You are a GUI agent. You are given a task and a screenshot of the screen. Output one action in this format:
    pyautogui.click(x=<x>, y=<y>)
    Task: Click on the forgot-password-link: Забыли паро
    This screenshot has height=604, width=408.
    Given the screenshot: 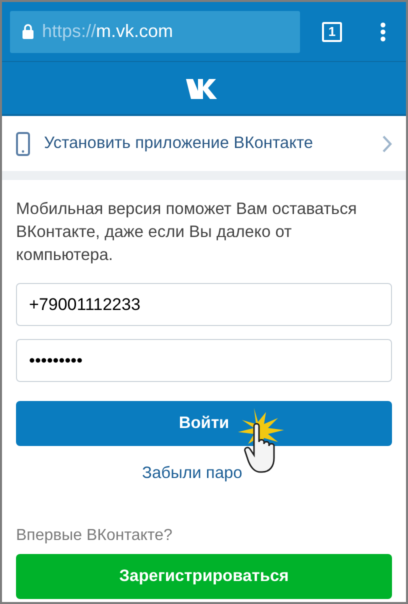 What is the action you would take?
    pyautogui.click(x=188, y=473)
    